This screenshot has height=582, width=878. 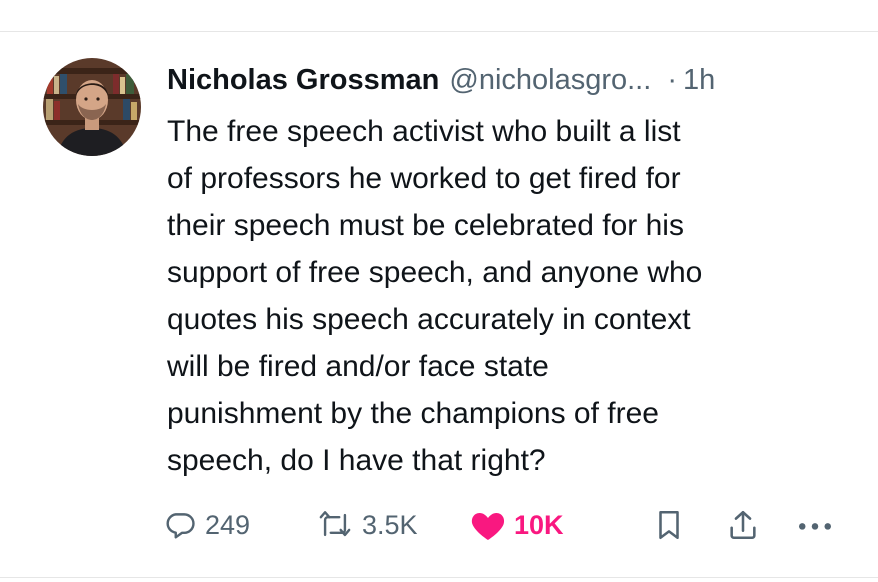 I want to click on like-count: 10K, so click(x=539, y=524).